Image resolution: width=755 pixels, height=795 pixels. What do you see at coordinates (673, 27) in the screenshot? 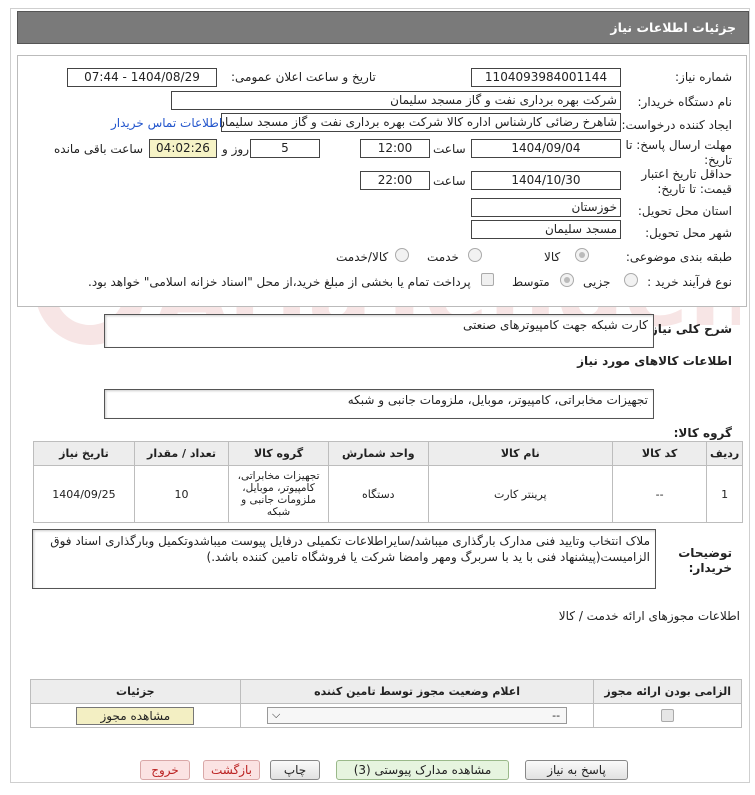
I see `page-title: جزئیات اطلاعات نیاز` at bounding box center [673, 27].